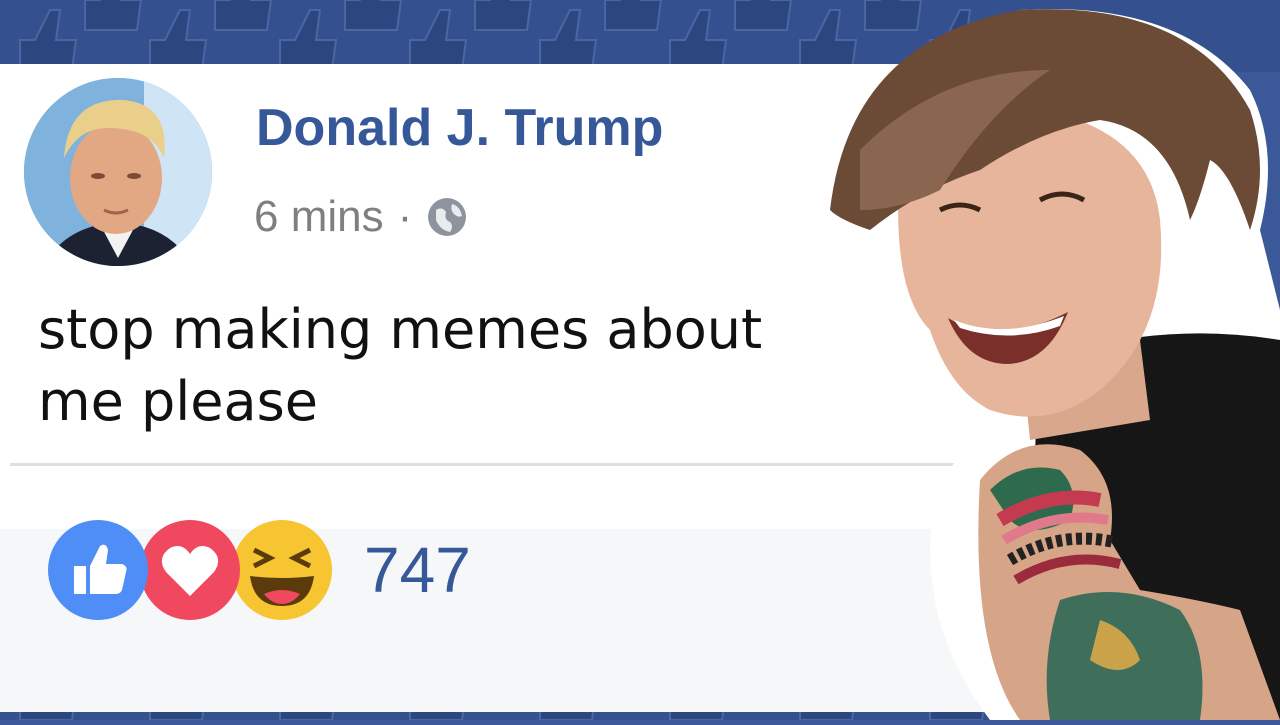 Image resolution: width=1280 pixels, height=725 pixels. What do you see at coordinates (448, 366) in the screenshot?
I see `post-text: stop making memes about me please` at bounding box center [448, 366].